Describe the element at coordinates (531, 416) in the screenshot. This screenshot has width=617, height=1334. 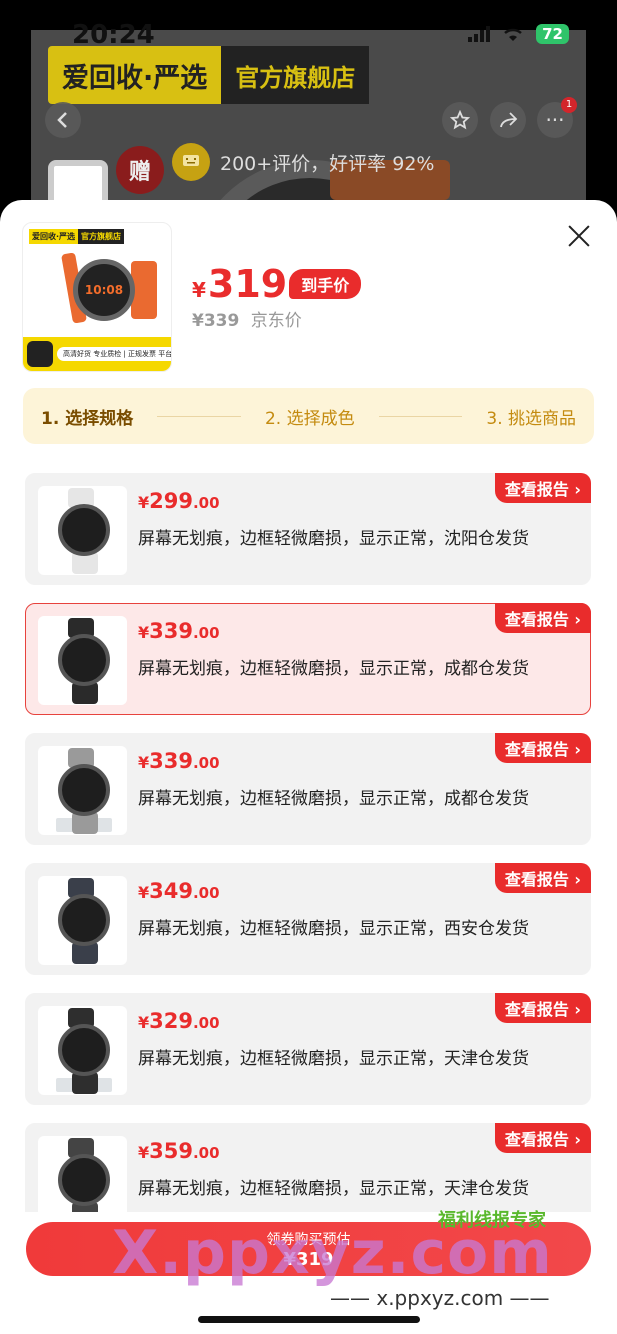
I see `step-pick-product: 3. 挑选商品` at that location.